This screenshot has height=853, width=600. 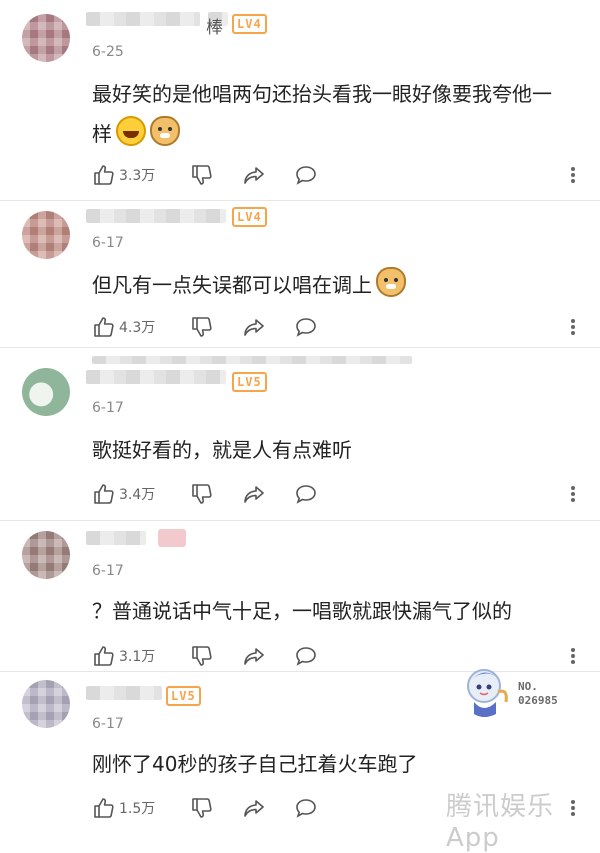 I want to click on comment-text: 但凡有一点失误都可以唱在调上, so click(x=331, y=285).